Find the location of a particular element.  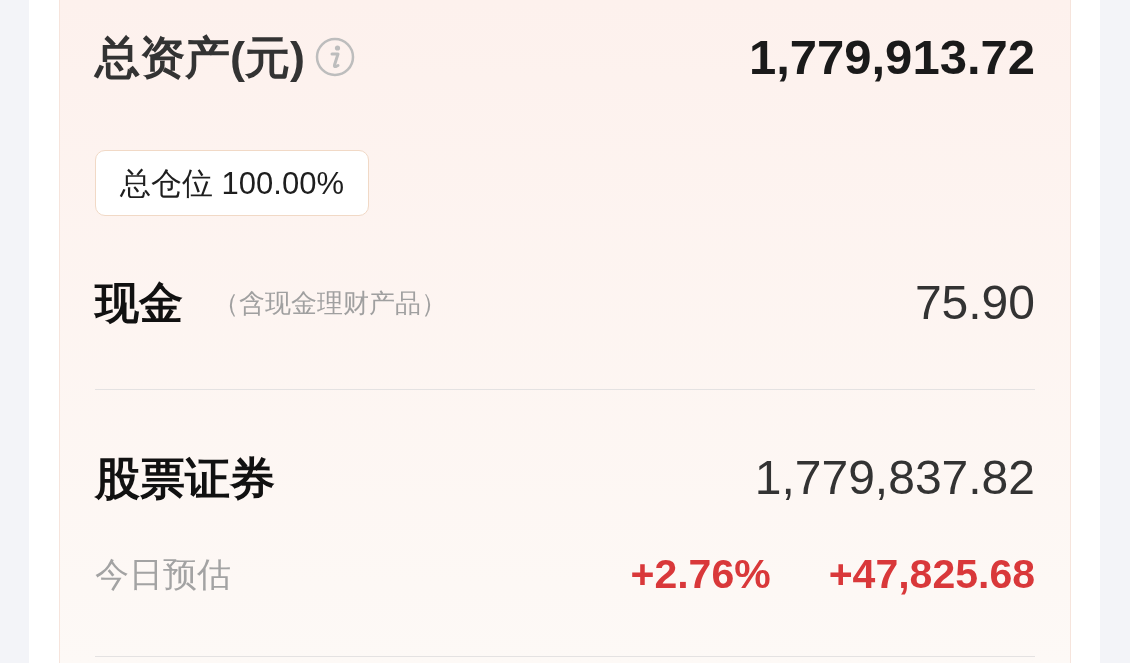

section-title: 现金 is located at coordinates (139, 303).